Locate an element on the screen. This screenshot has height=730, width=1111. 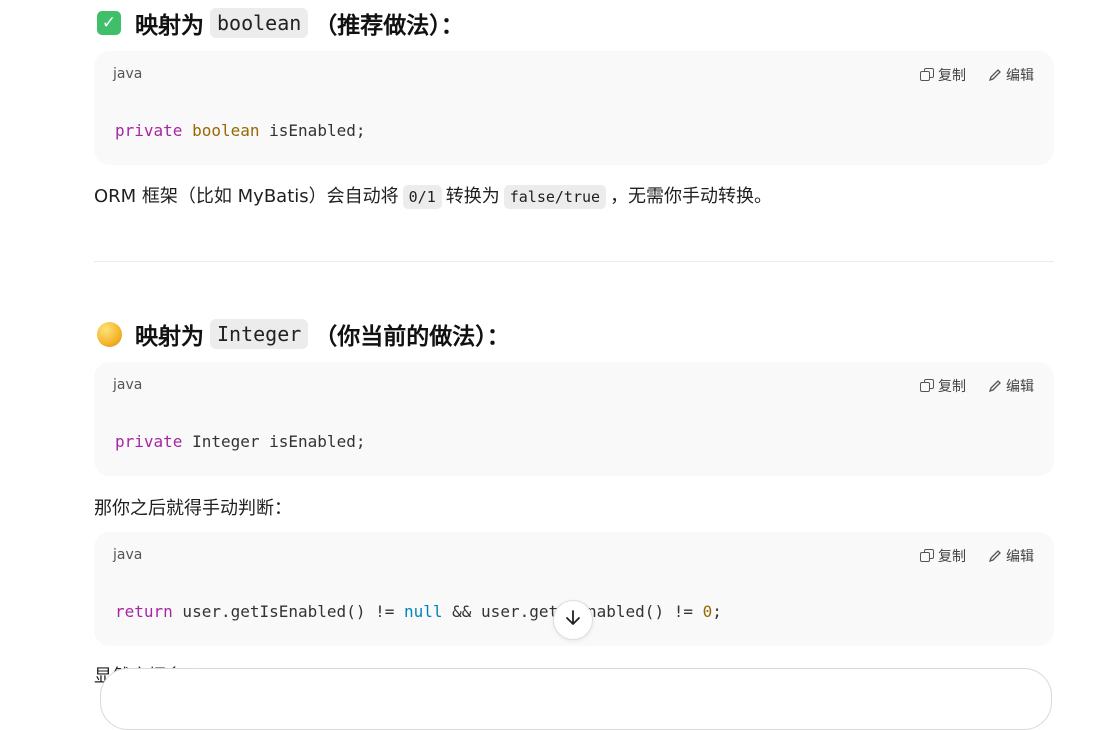
text: 转换为 is located at coordinates (472, 196).